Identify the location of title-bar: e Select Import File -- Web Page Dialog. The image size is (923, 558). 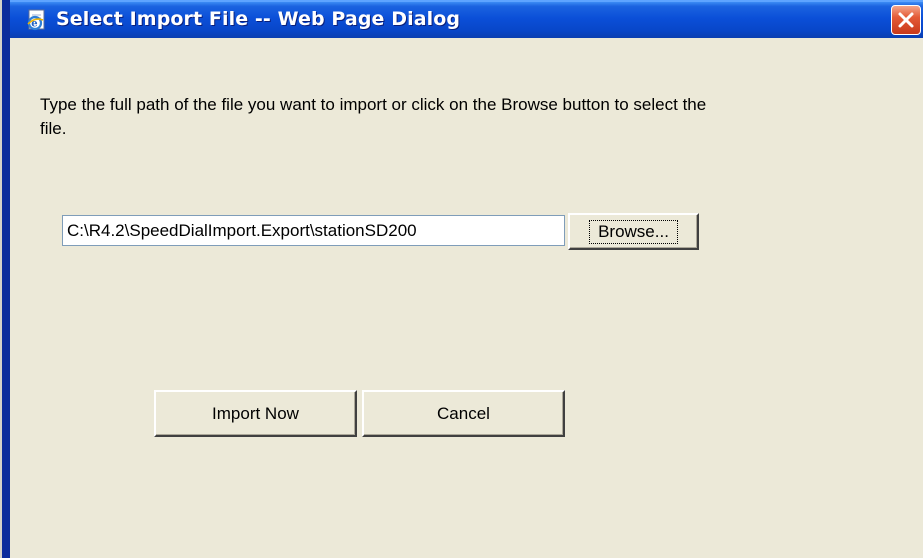
(466, 19).